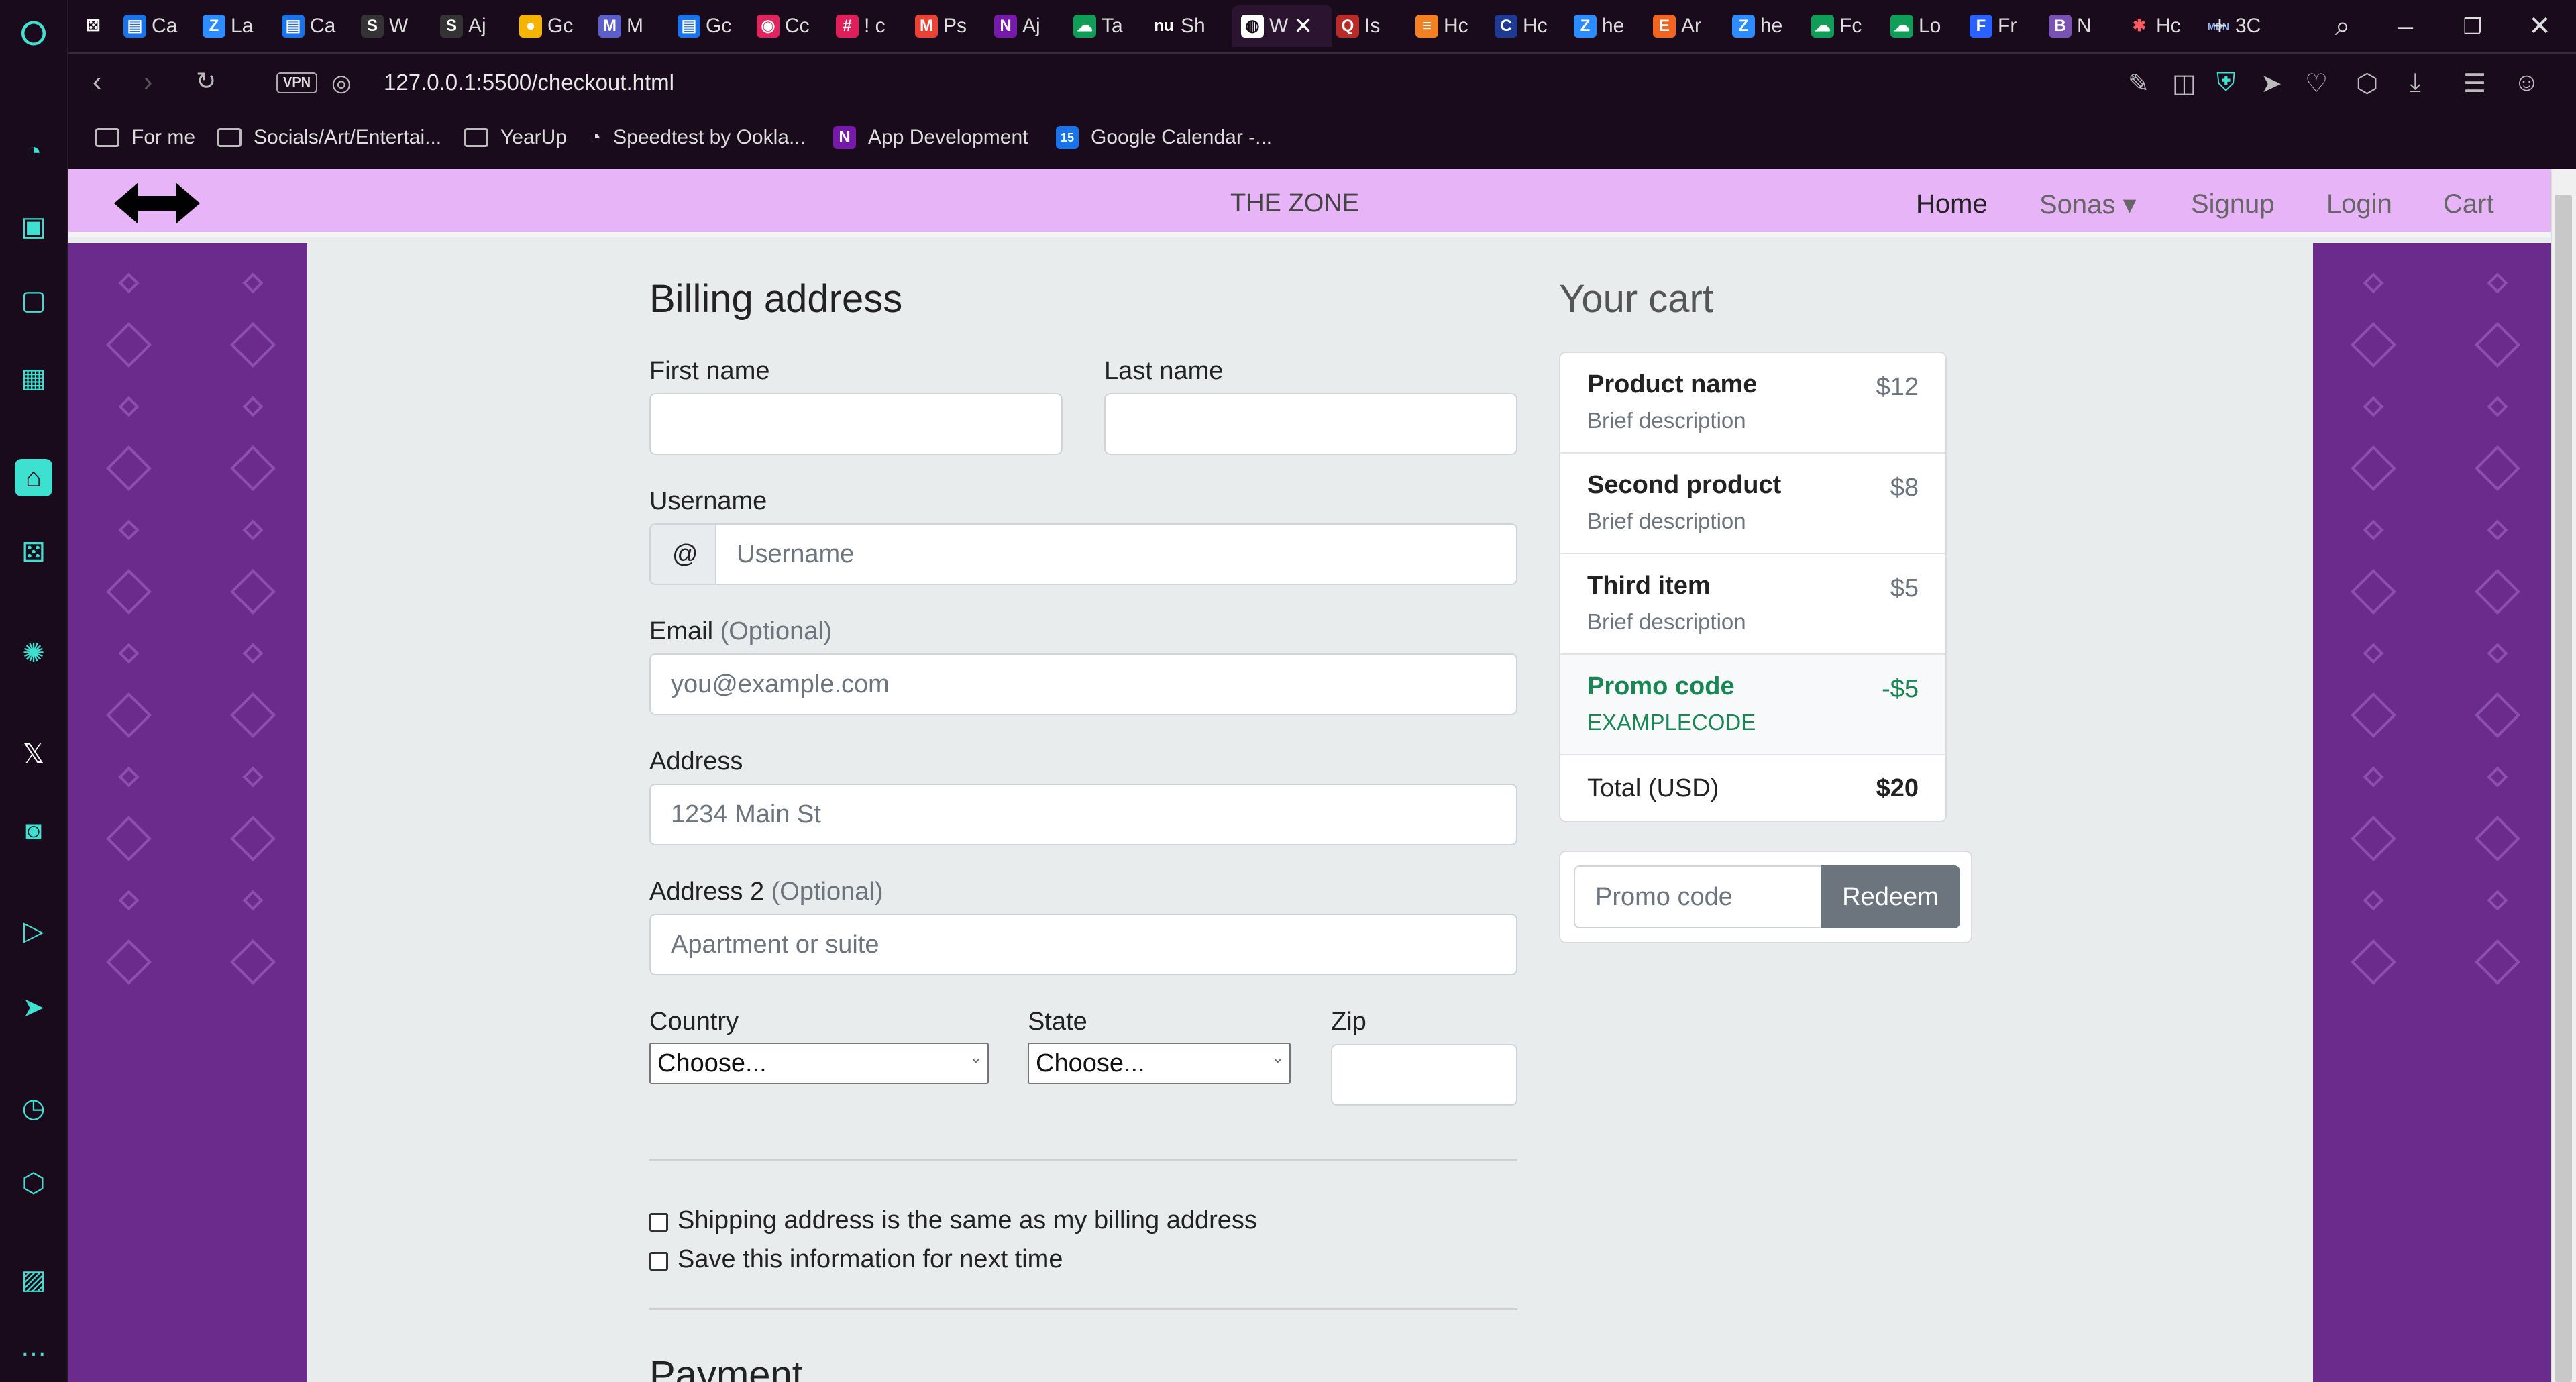 The width and height of the screenshot is (2576, 1382). Describe the element at coordinates (556, 26) in the screenshot. I see `browser-tab: ● Gc` at that location.